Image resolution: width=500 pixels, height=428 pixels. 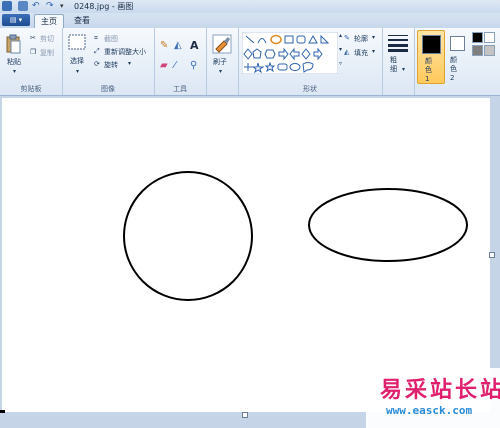 I want to click on select-icon, so click(x=77, y=42).